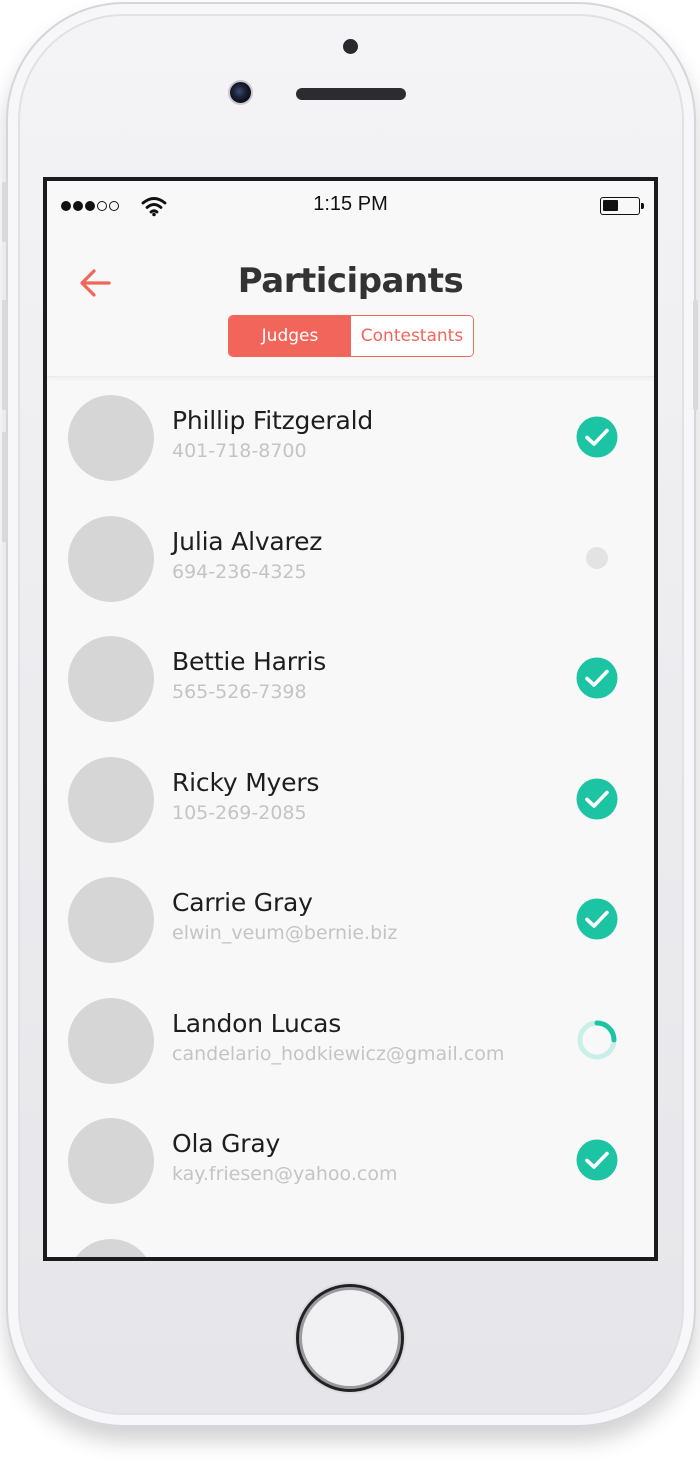 Image resolution: width=700 pixels, height=1463 pixels. I want to click on participant-contact: elwin_veum@bernie.biz, so click(285, 933).